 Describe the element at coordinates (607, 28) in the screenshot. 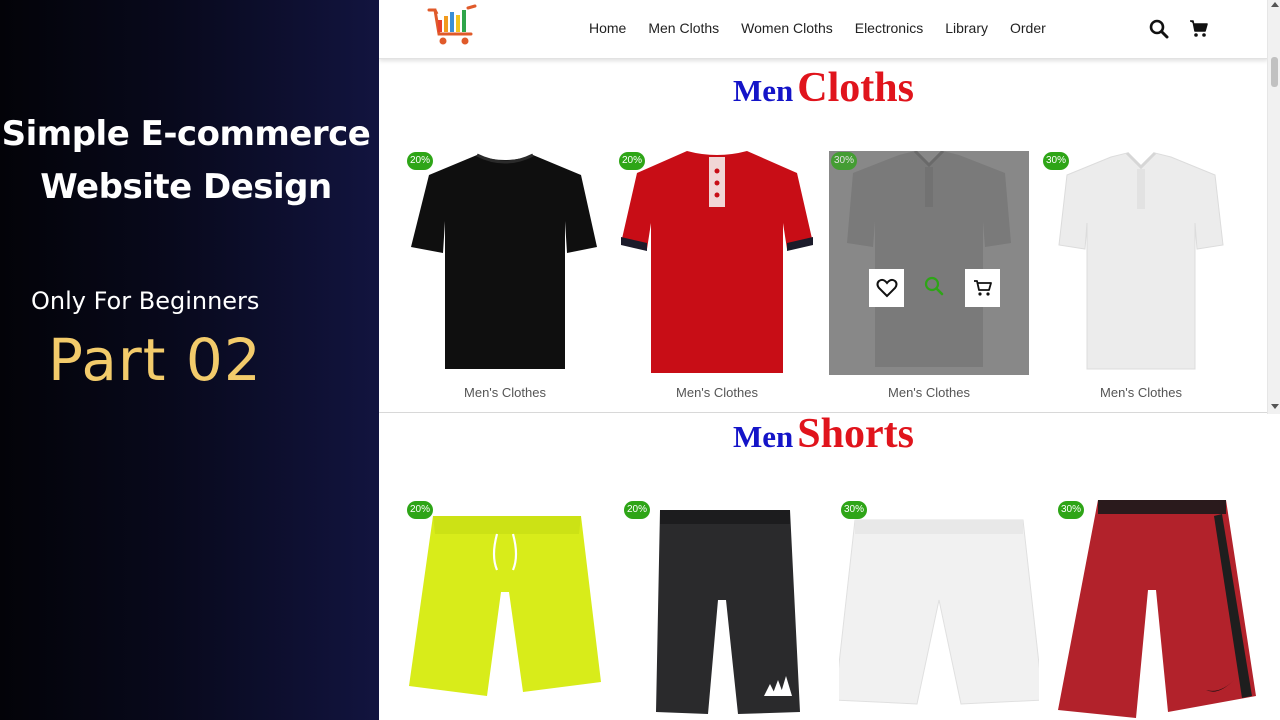

I see `nav-link-home: Home` at that location.